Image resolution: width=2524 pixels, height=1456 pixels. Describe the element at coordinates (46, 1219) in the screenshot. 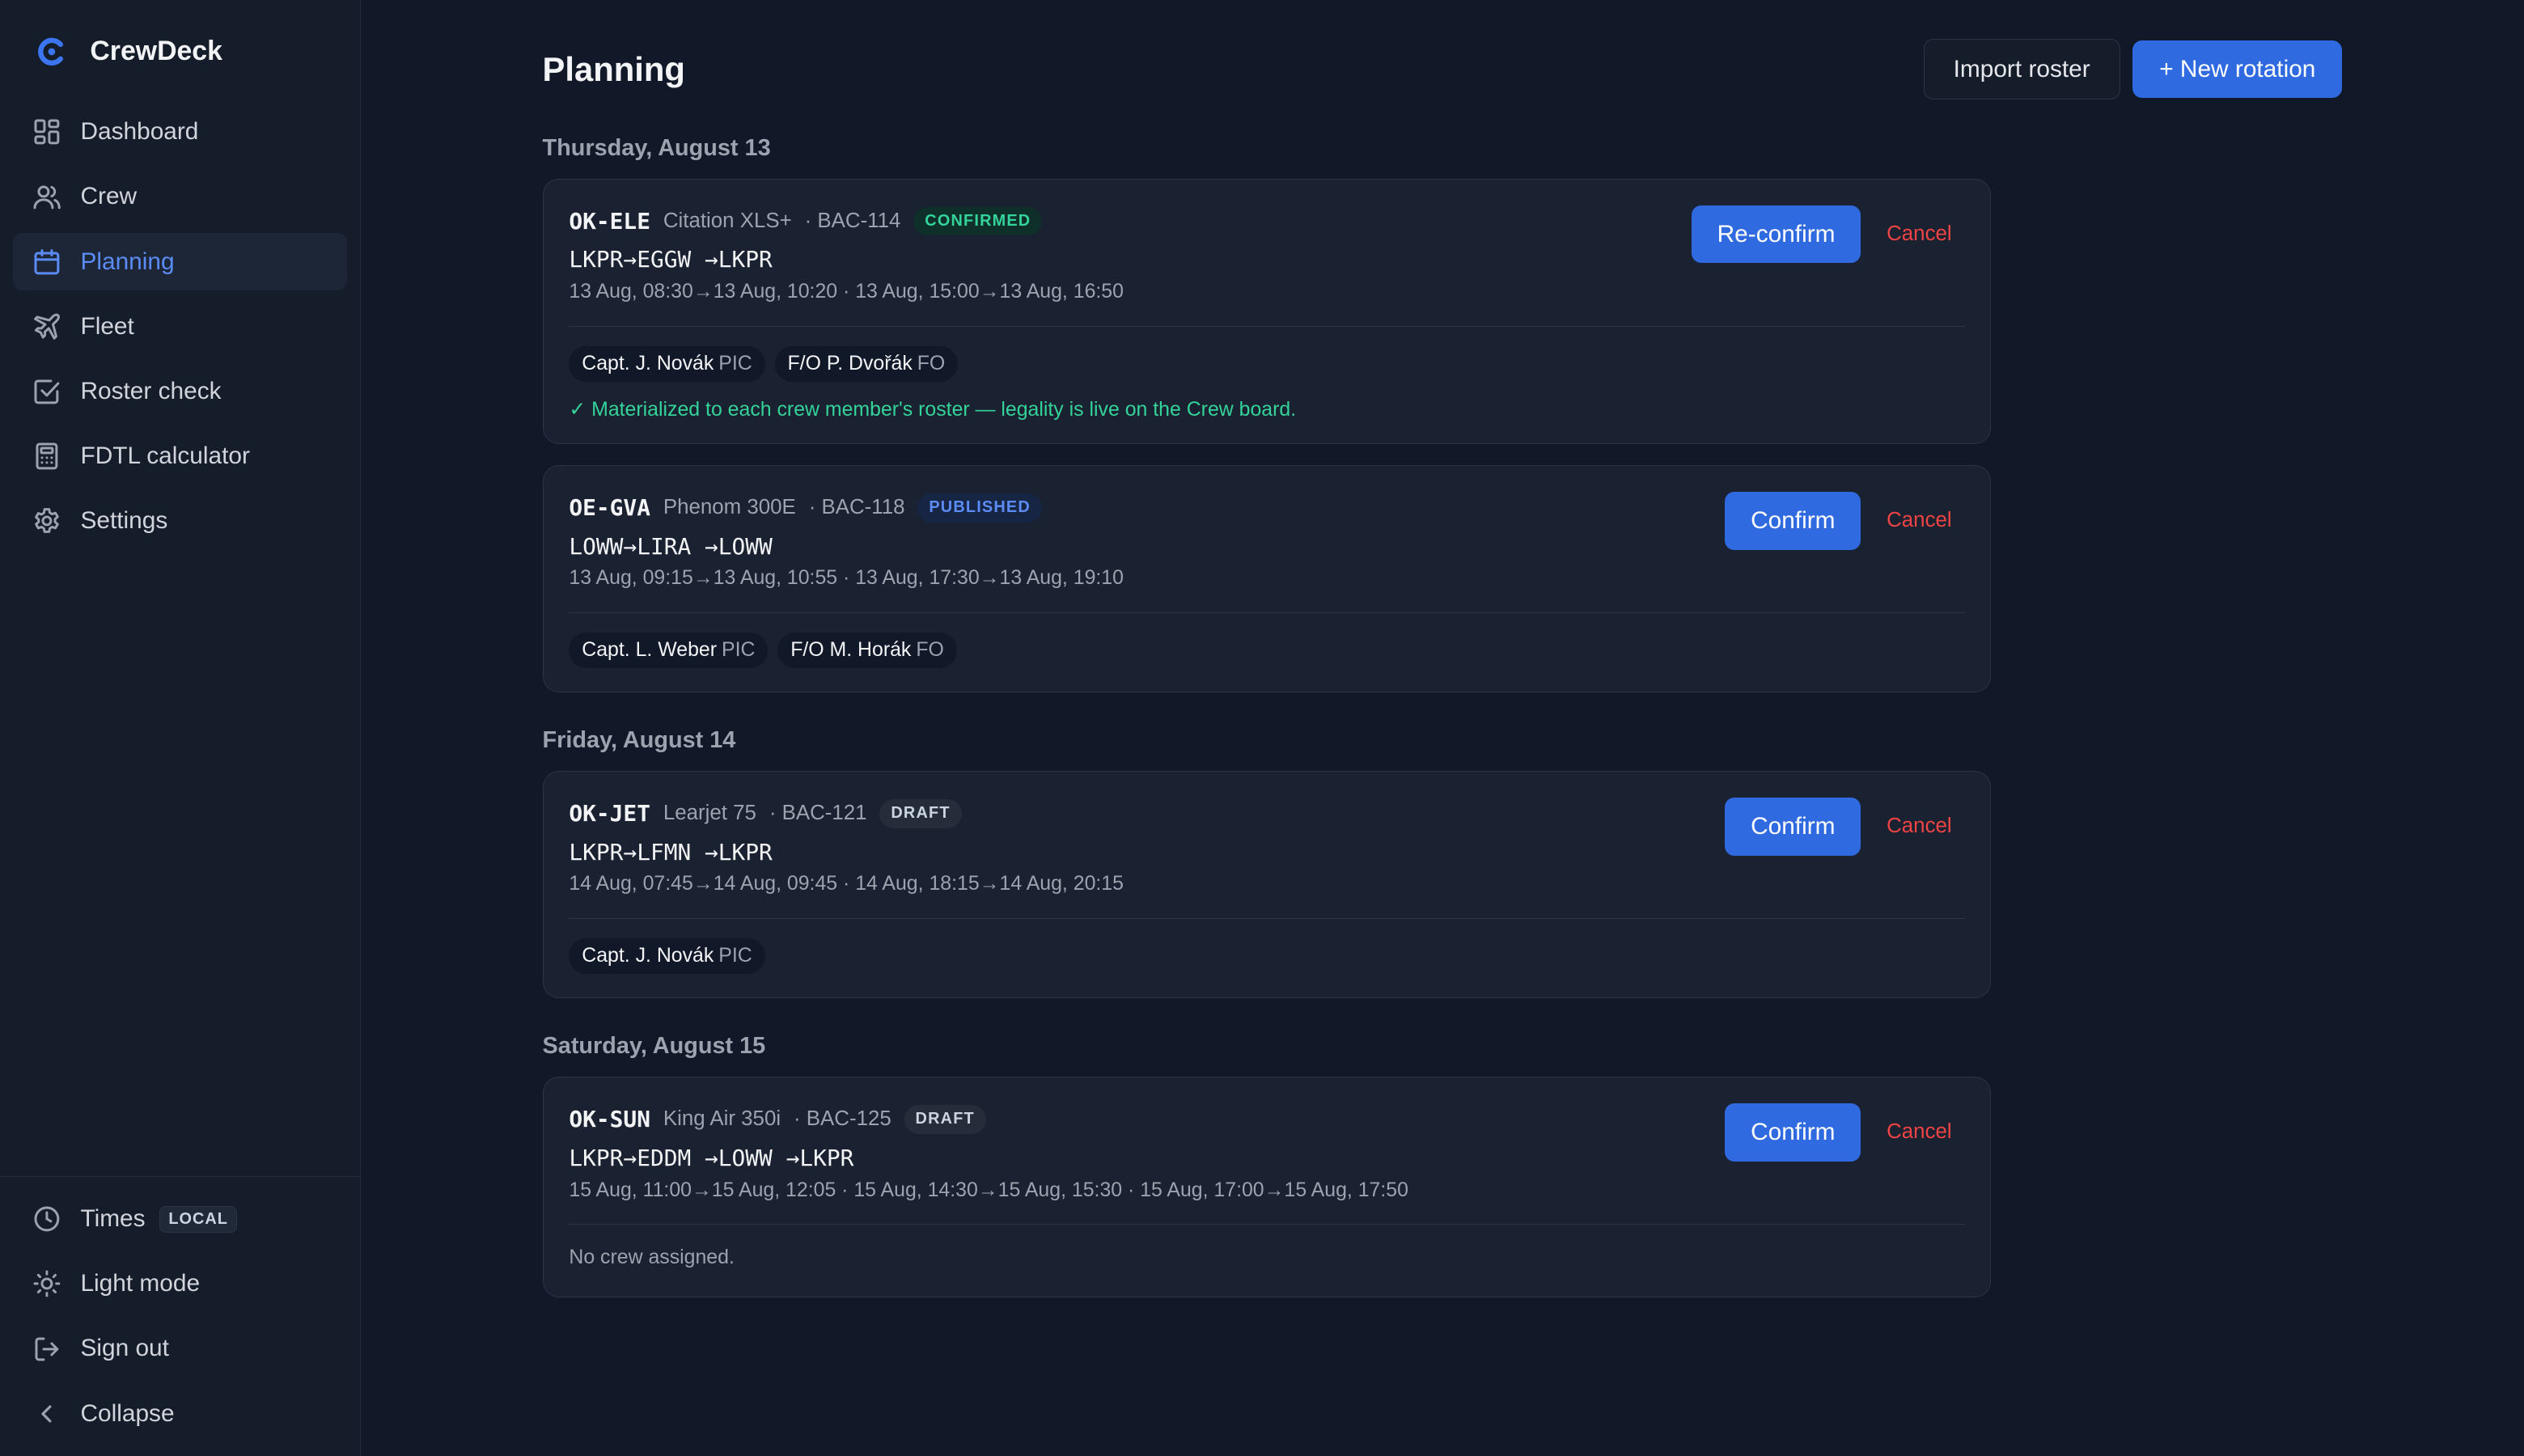

I see `clock-icon` at that location.